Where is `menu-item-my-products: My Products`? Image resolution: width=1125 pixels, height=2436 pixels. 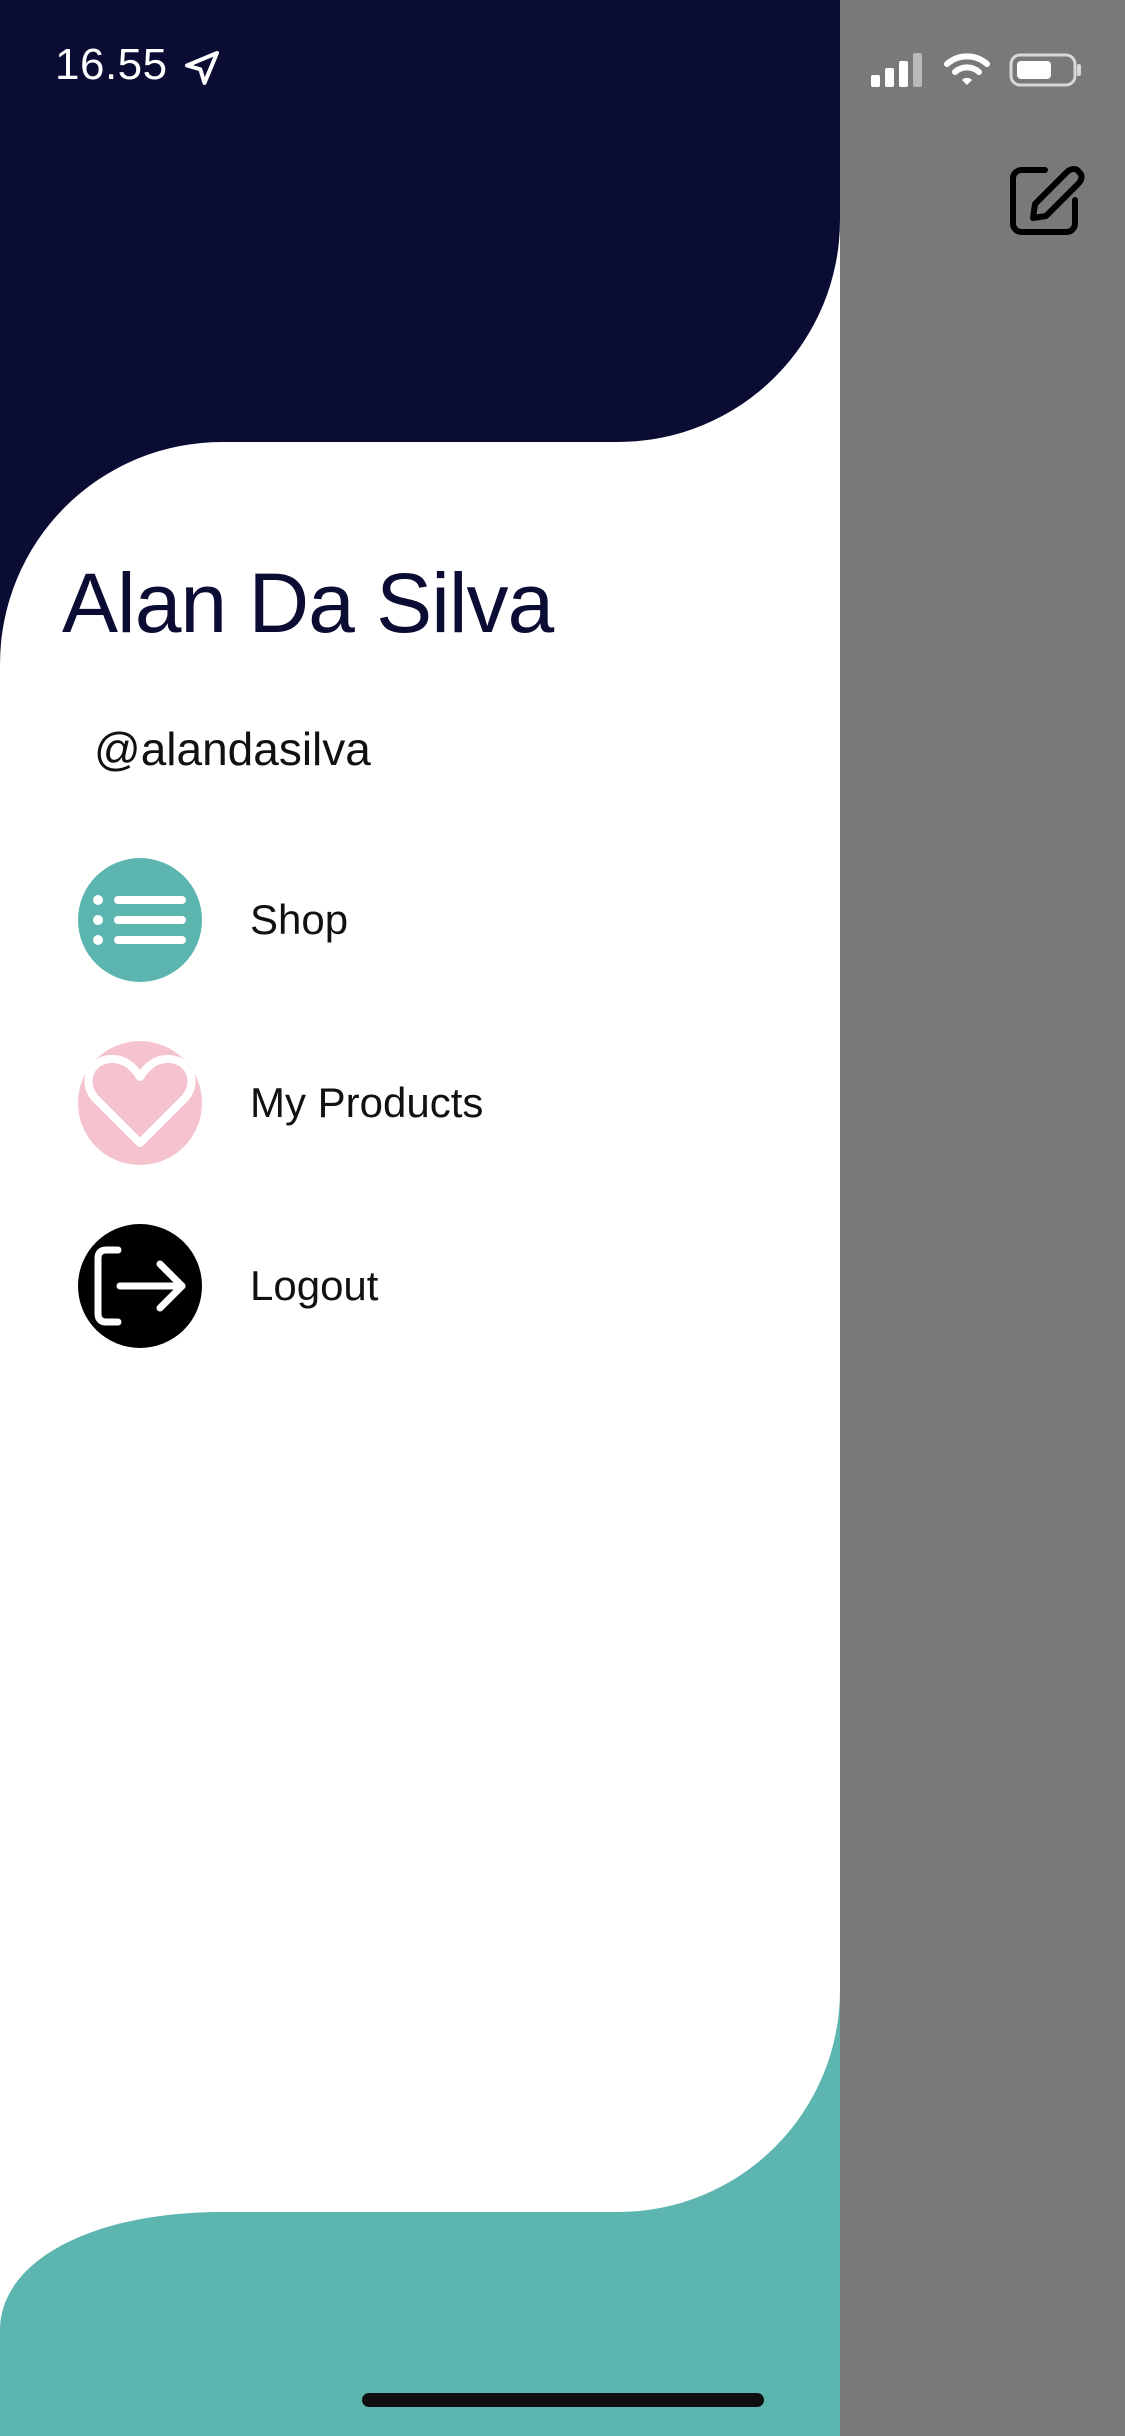 menu-item-my-products: My Products is located at coordinates (280, 1103).